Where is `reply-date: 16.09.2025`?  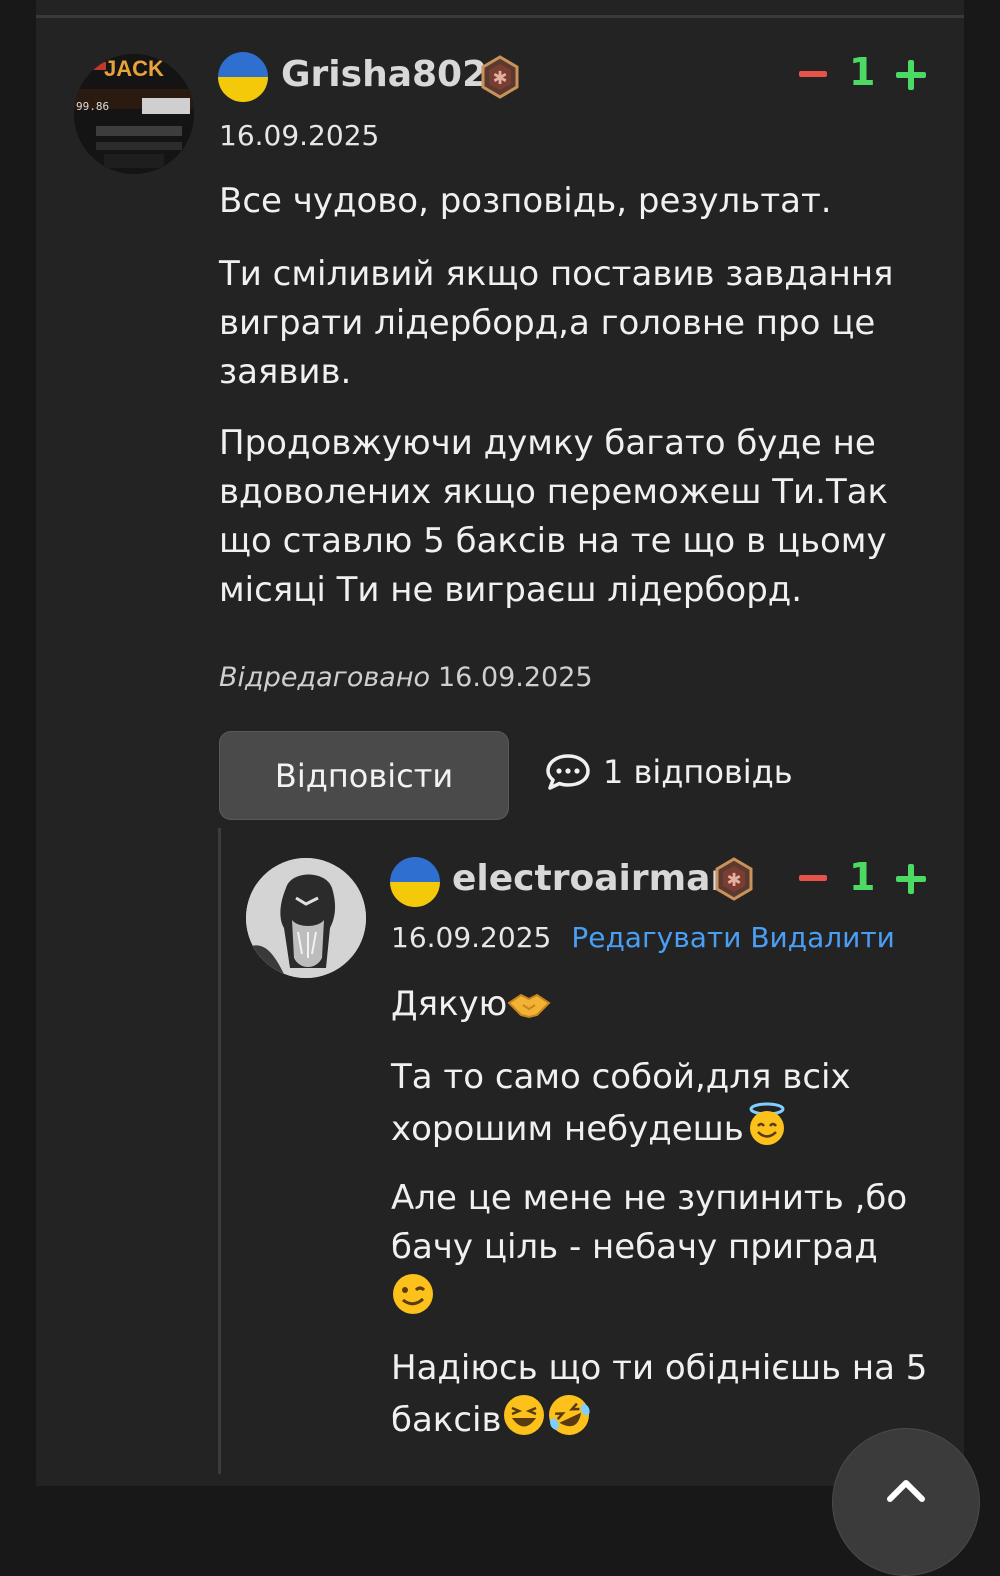
reply-date: 16.09.2025 is located at coordinates (471, 937).